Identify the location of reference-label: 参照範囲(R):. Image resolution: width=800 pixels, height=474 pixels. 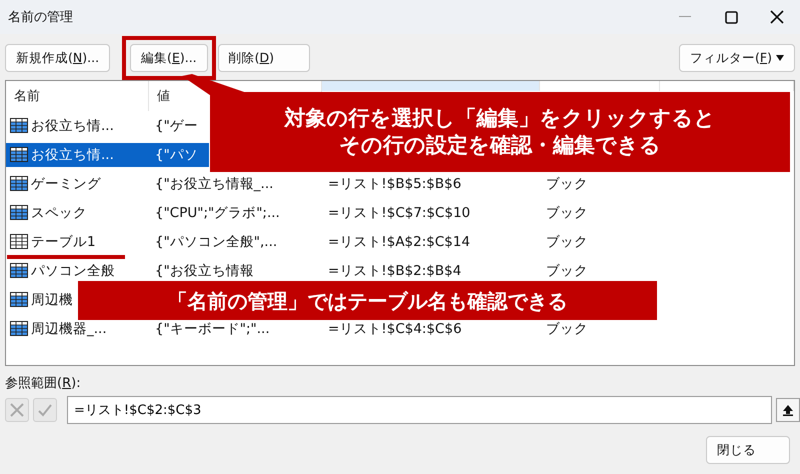
(43, 384).